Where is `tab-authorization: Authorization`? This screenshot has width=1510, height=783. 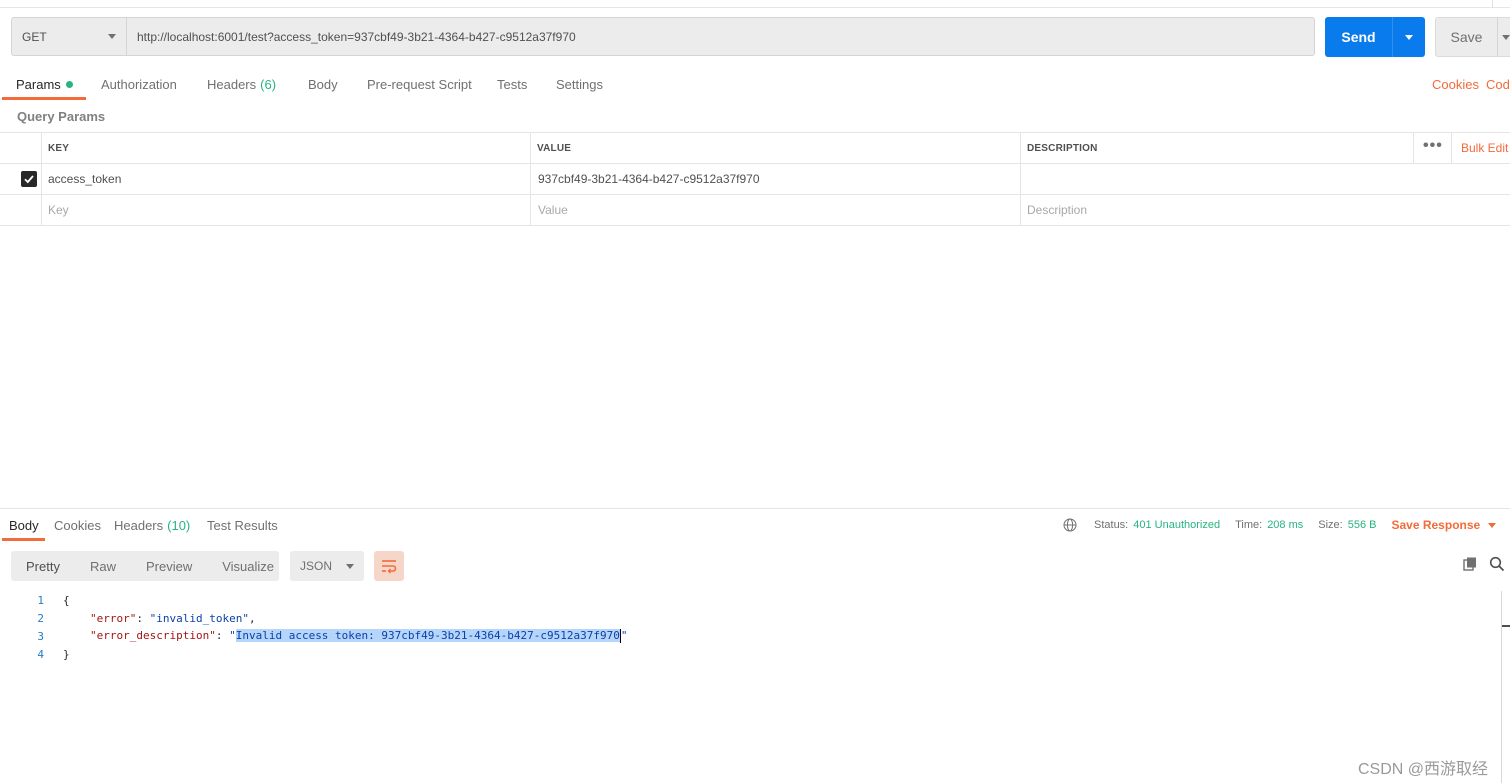
tab-authorization: Authorization is located at coordinates (139, 84).